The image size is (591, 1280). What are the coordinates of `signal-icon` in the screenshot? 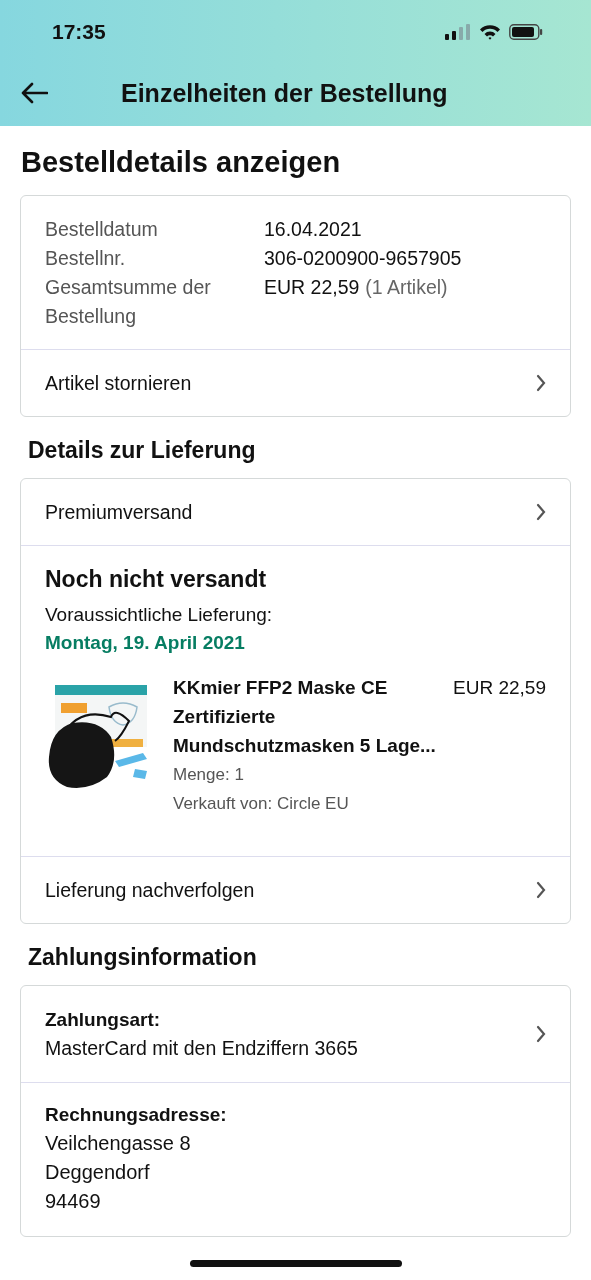 It's located at (458, 32).